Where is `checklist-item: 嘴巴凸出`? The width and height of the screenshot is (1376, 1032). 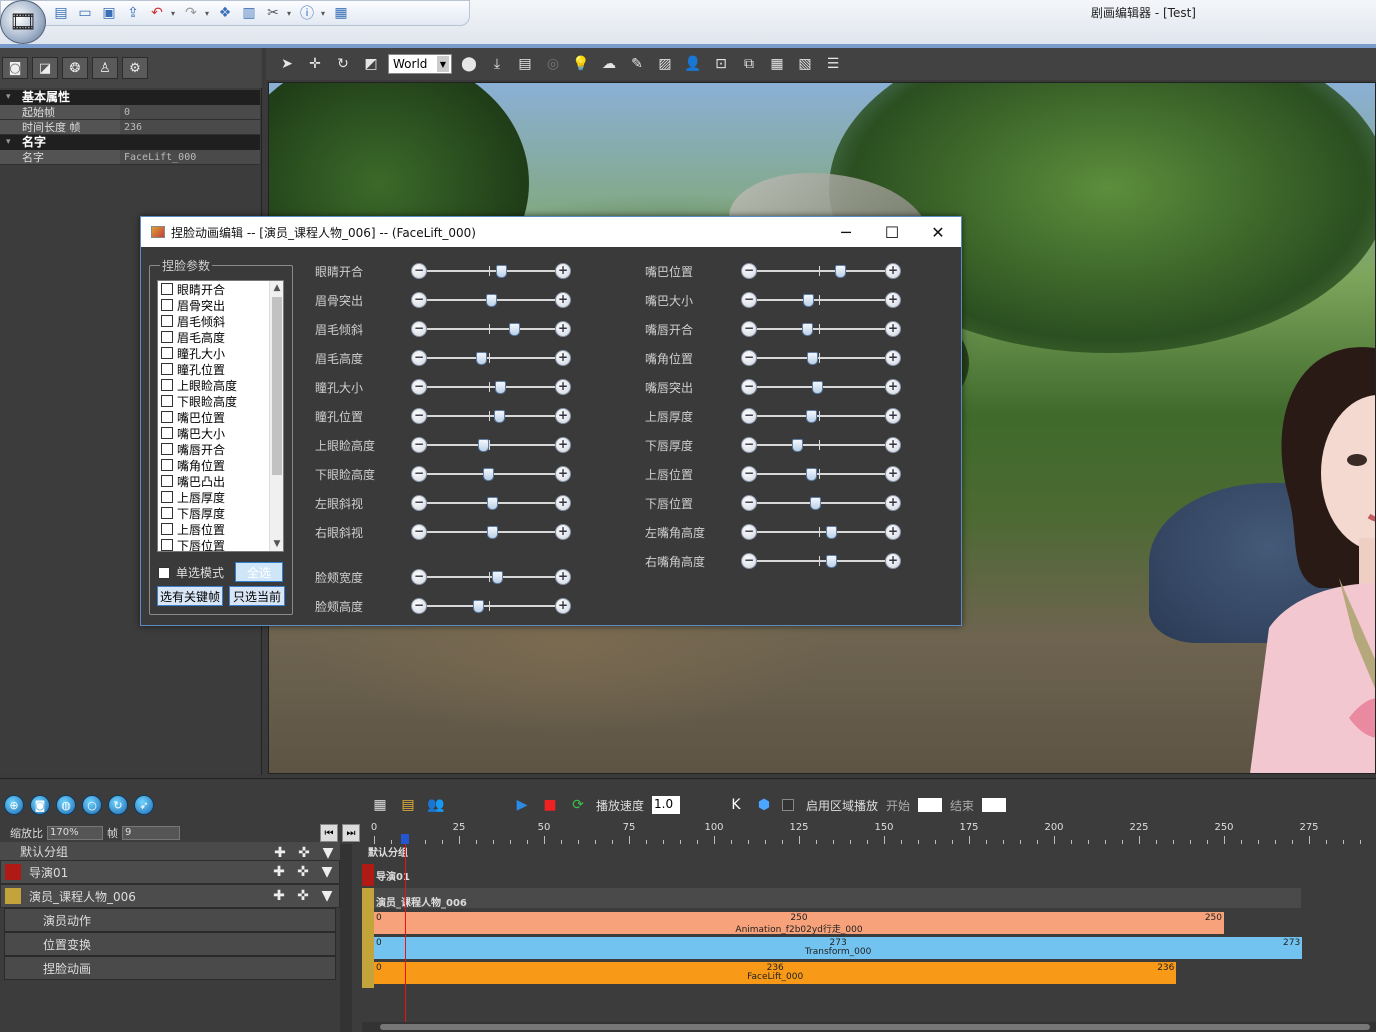
checklist-item: 嘴巴凸出 is located at coordinates (220, 481).